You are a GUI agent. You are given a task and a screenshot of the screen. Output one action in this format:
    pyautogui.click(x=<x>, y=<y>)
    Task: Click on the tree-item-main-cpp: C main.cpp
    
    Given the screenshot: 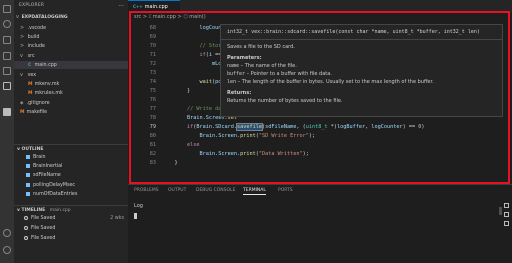 What is the action you would take?
    pyautogui.click(x=71, y=65)
    